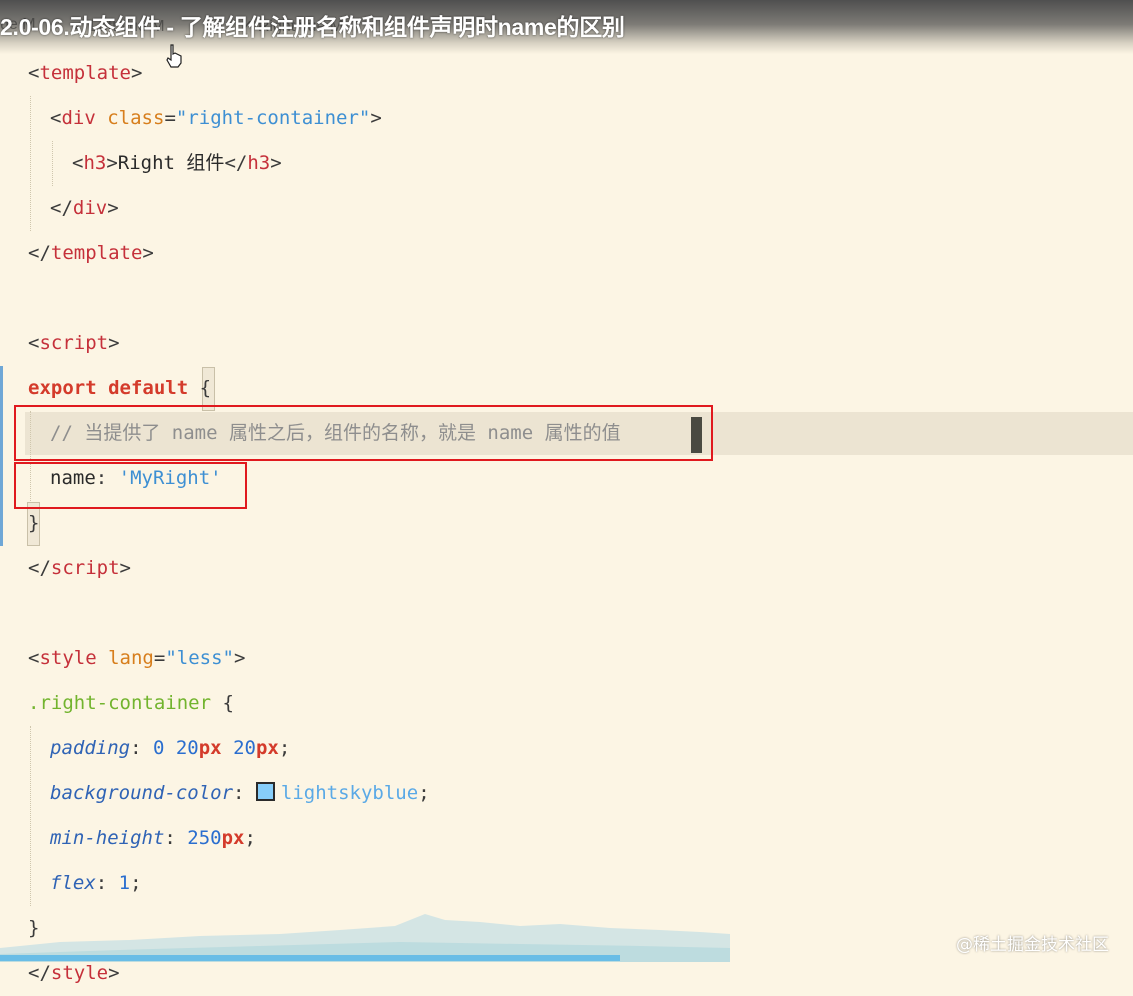 This screenshot has height=996, width=1133. Describe the element at coordinates (79, 568) in the screenshot. I see `code-line-script-close: </script>` at that location.